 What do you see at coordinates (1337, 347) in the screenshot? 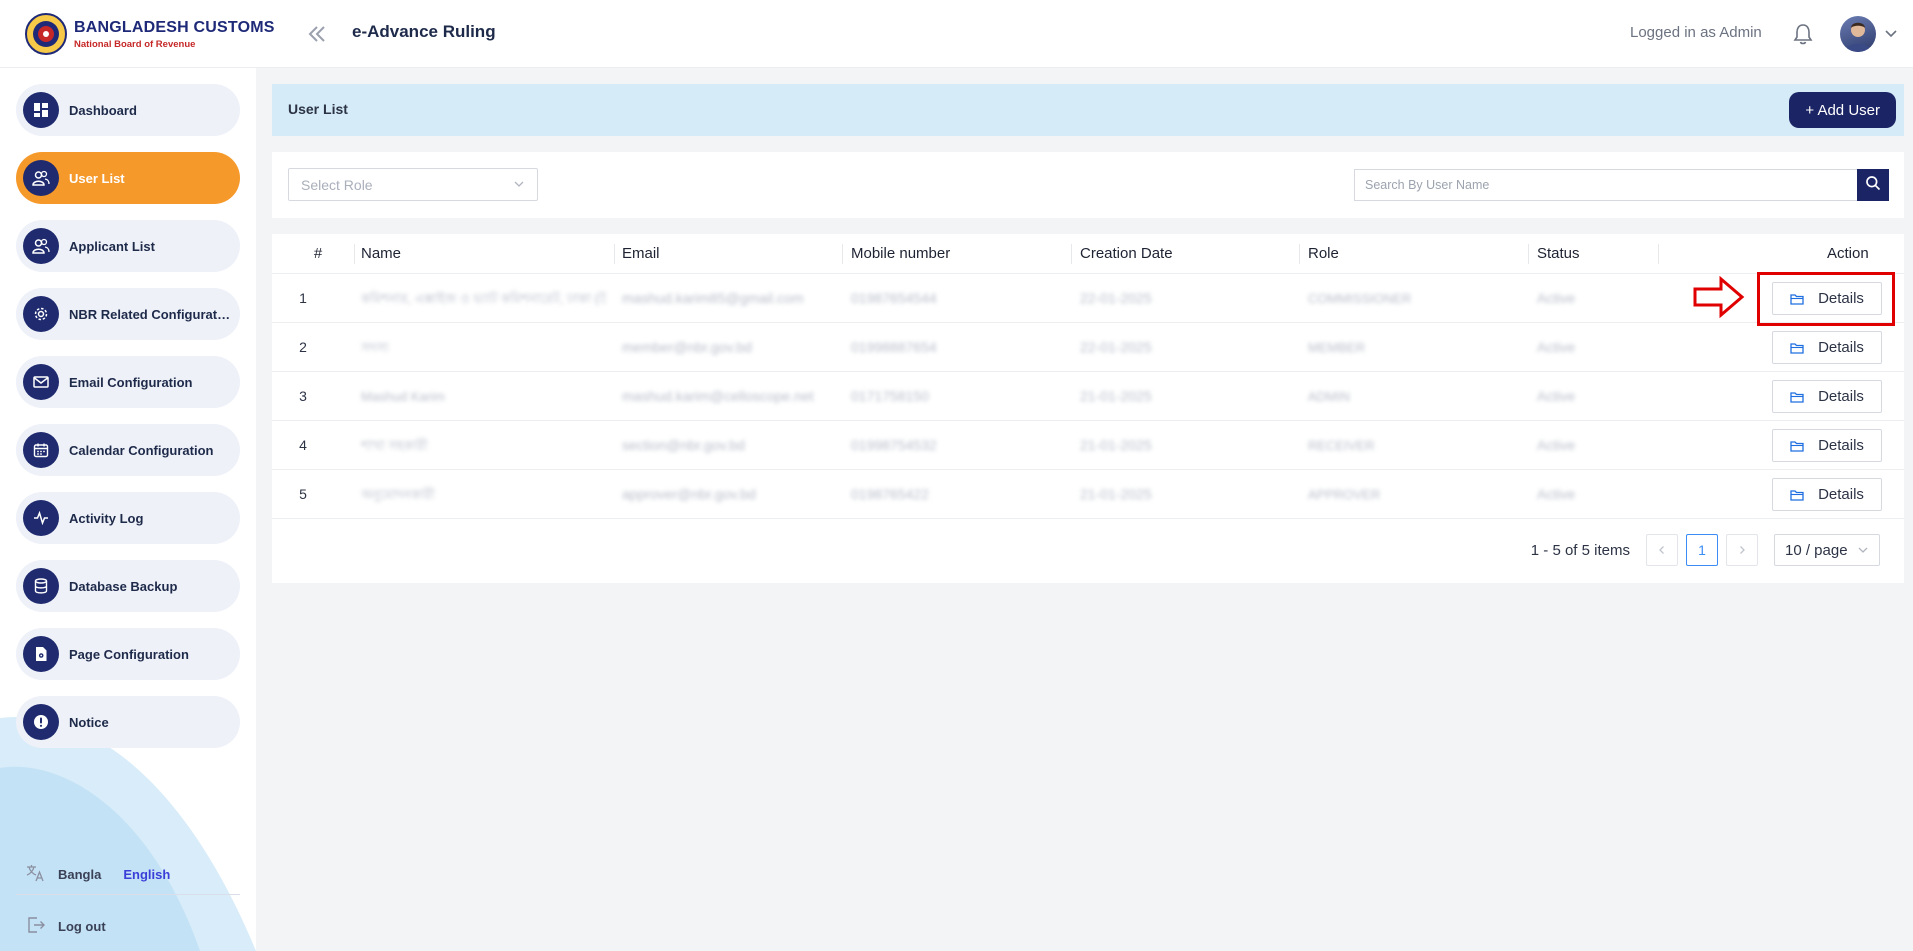
I see `user-role: MEMBER` at bounding box center [1337, 347].